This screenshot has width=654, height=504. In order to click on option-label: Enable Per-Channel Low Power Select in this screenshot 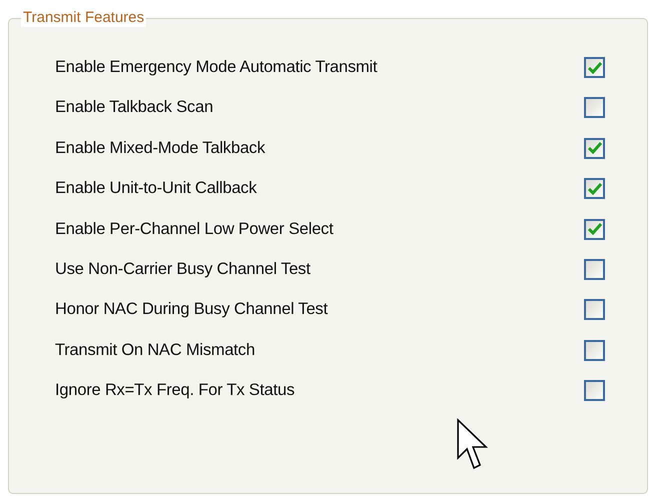, I will do `click(194, 229)`.